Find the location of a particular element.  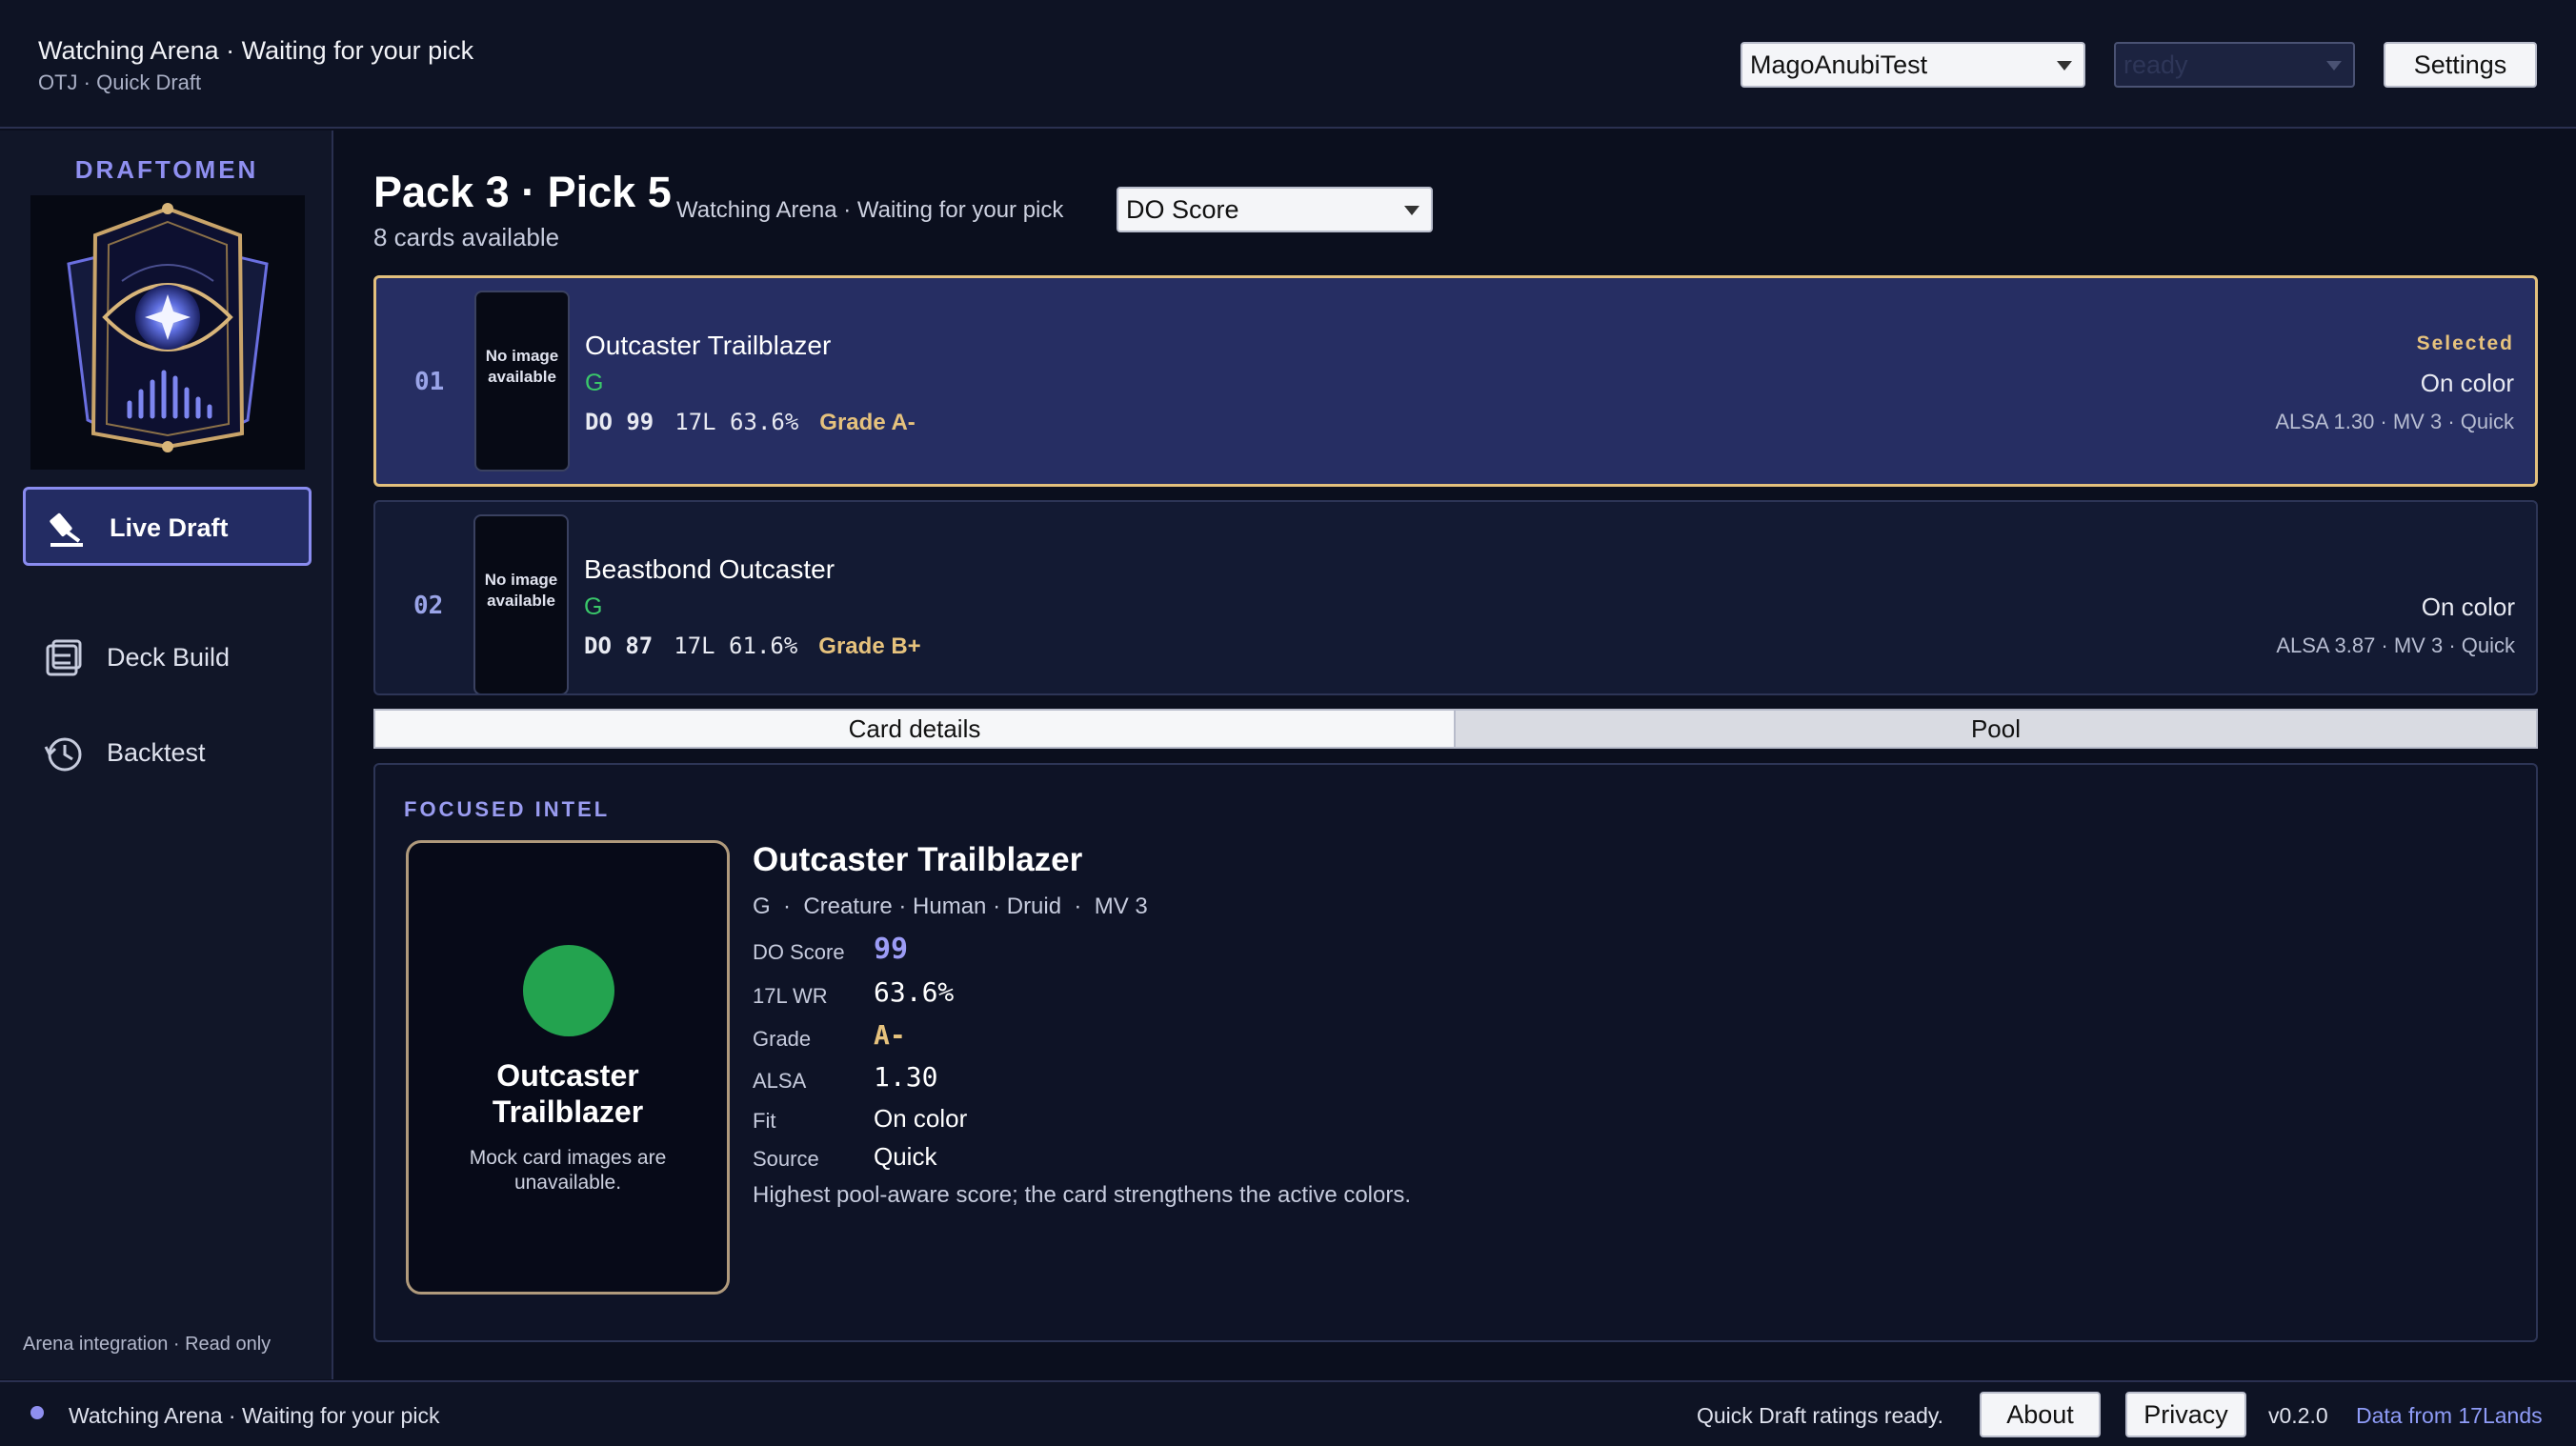

account-select: MagoAnubiTest is located at coordinates (1913, 65).